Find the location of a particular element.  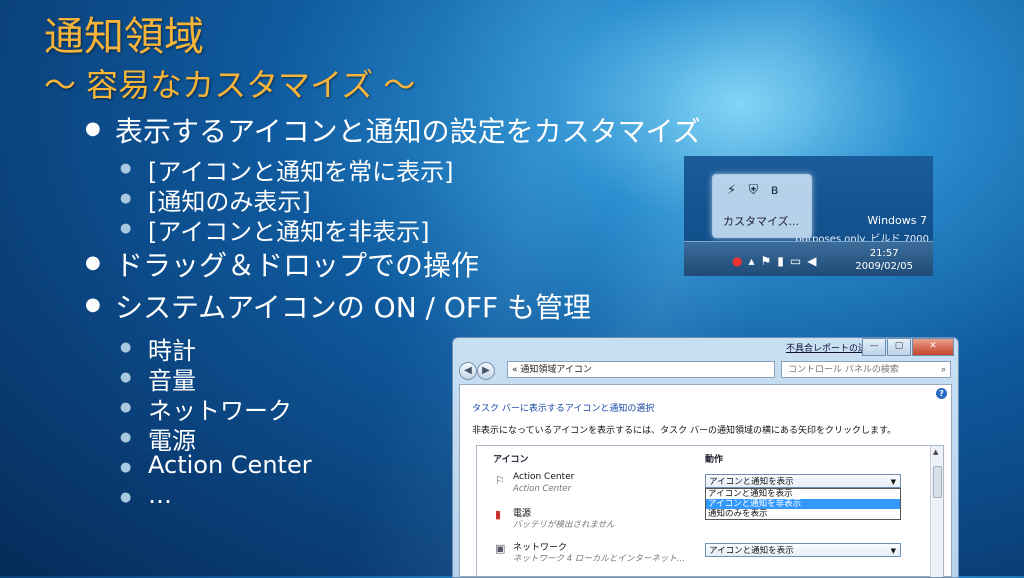

scrollbar: ▲ is located at coordinates (936, 511).